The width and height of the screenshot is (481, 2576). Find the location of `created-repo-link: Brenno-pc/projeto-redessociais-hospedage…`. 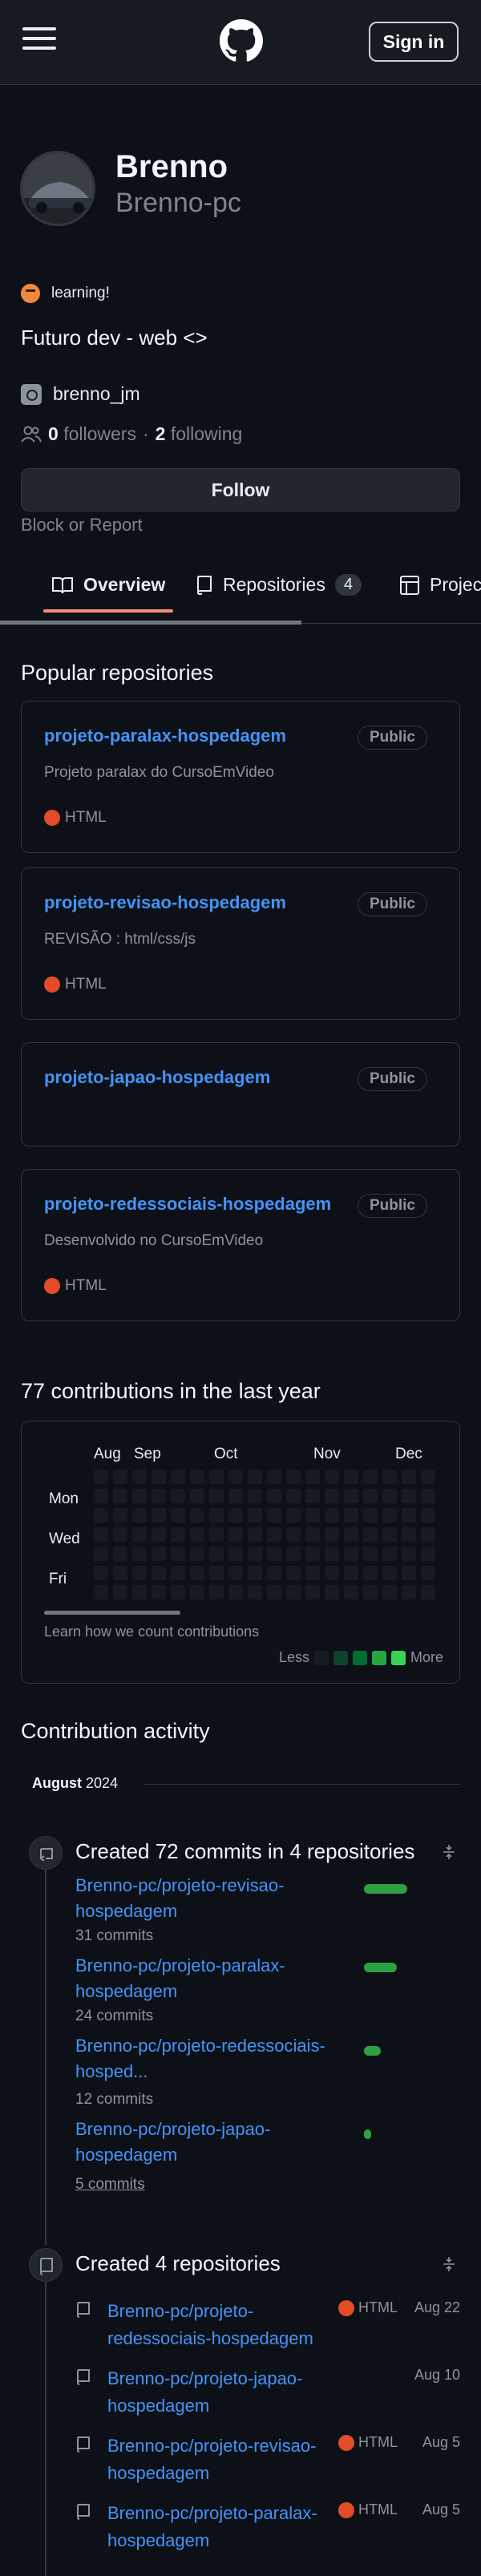

created-repo-link: Brenno-pc/projeto-redessociais-hospedage… is located at coordinates (227, 2325).